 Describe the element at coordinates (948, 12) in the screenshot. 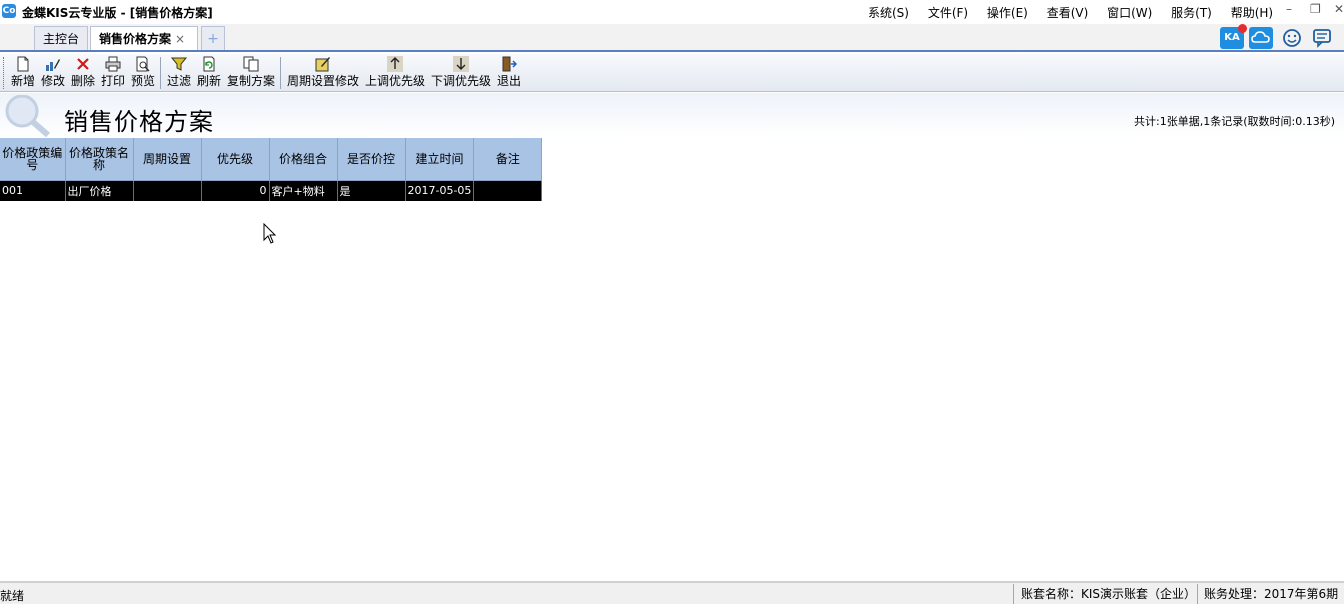

I see `menu-file: 文件(F)` at that location.